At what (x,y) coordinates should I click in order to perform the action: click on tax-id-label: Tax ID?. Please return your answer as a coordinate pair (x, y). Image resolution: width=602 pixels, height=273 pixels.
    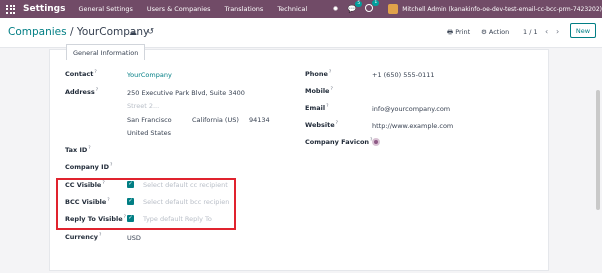
    Looking at the image, I should click on (78, 150).